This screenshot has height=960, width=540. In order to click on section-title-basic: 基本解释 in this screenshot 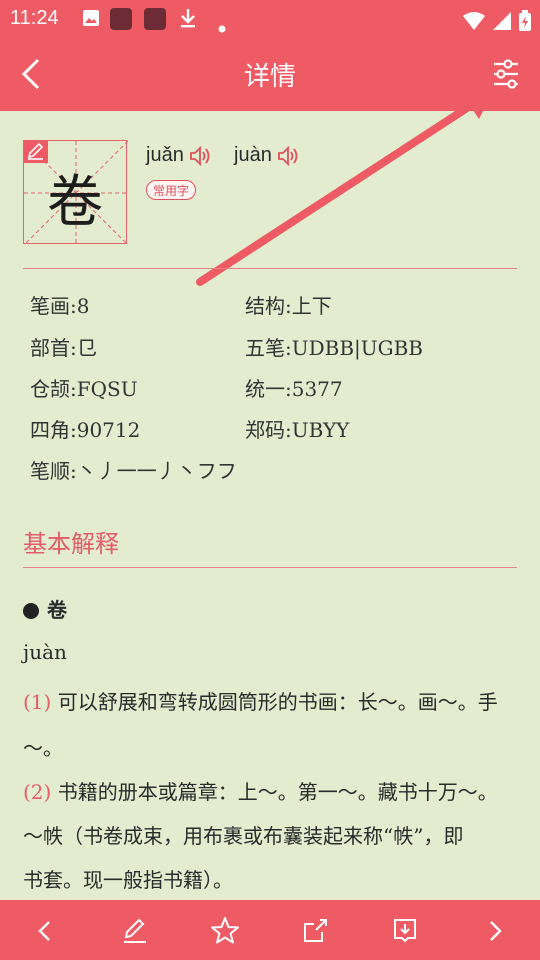, I will do `click(71, 544)`.